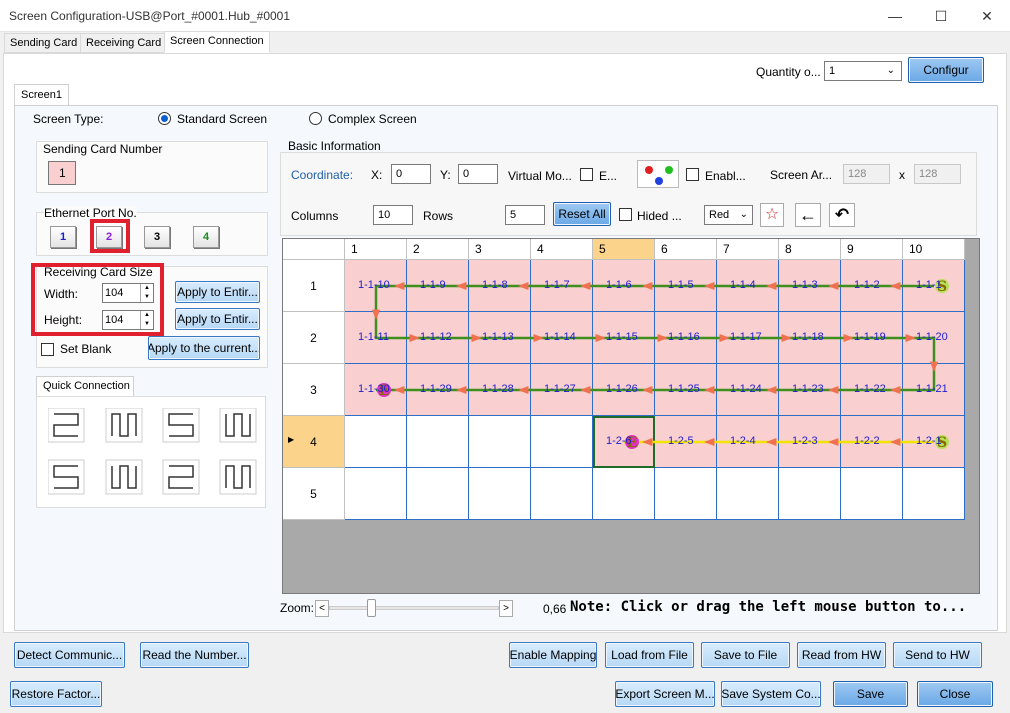  What do you see at coordinates (66, 477) in the screenshot?
I see `pattern-5-icon` at bounding box center [66, 477].